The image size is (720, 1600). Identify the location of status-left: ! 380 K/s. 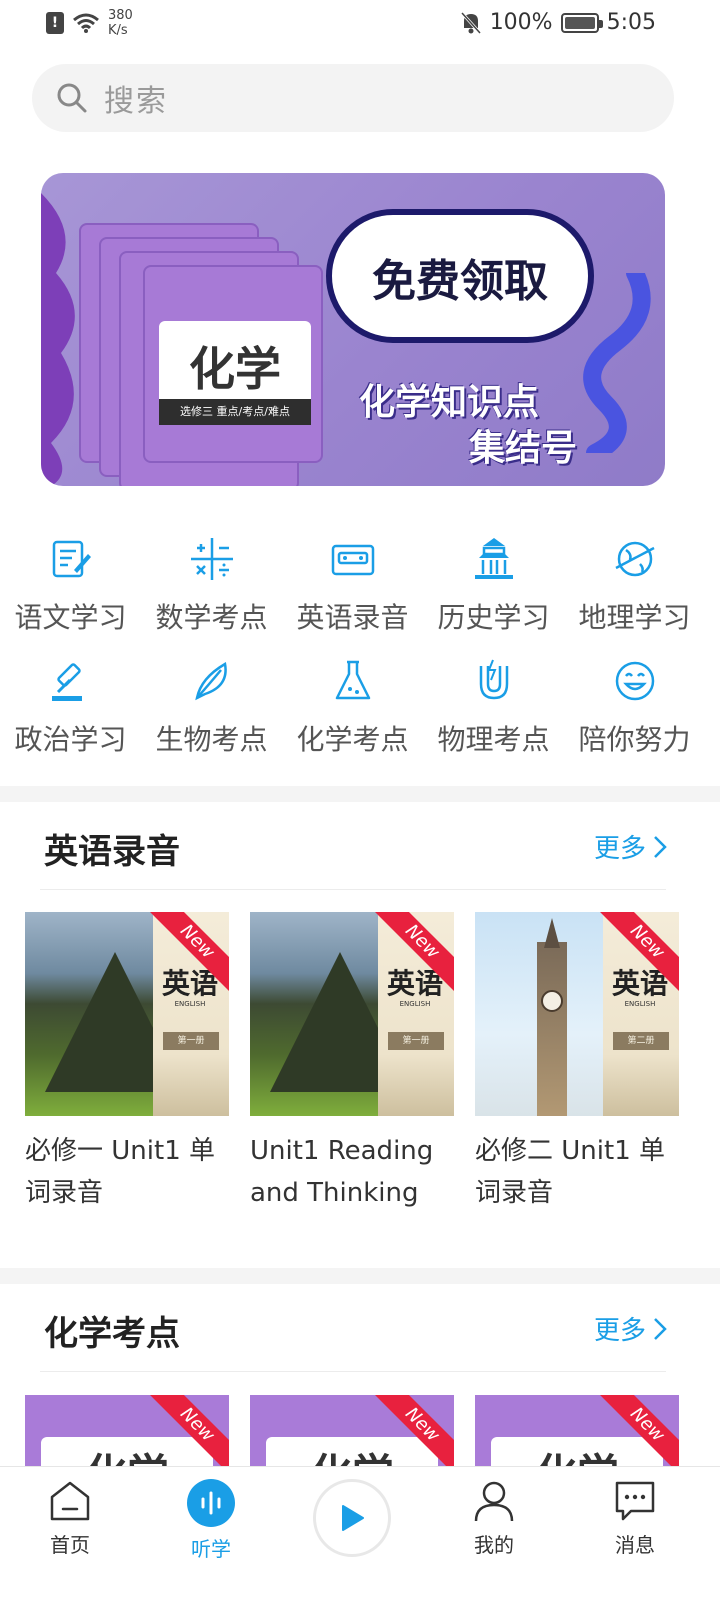
(97, 23).